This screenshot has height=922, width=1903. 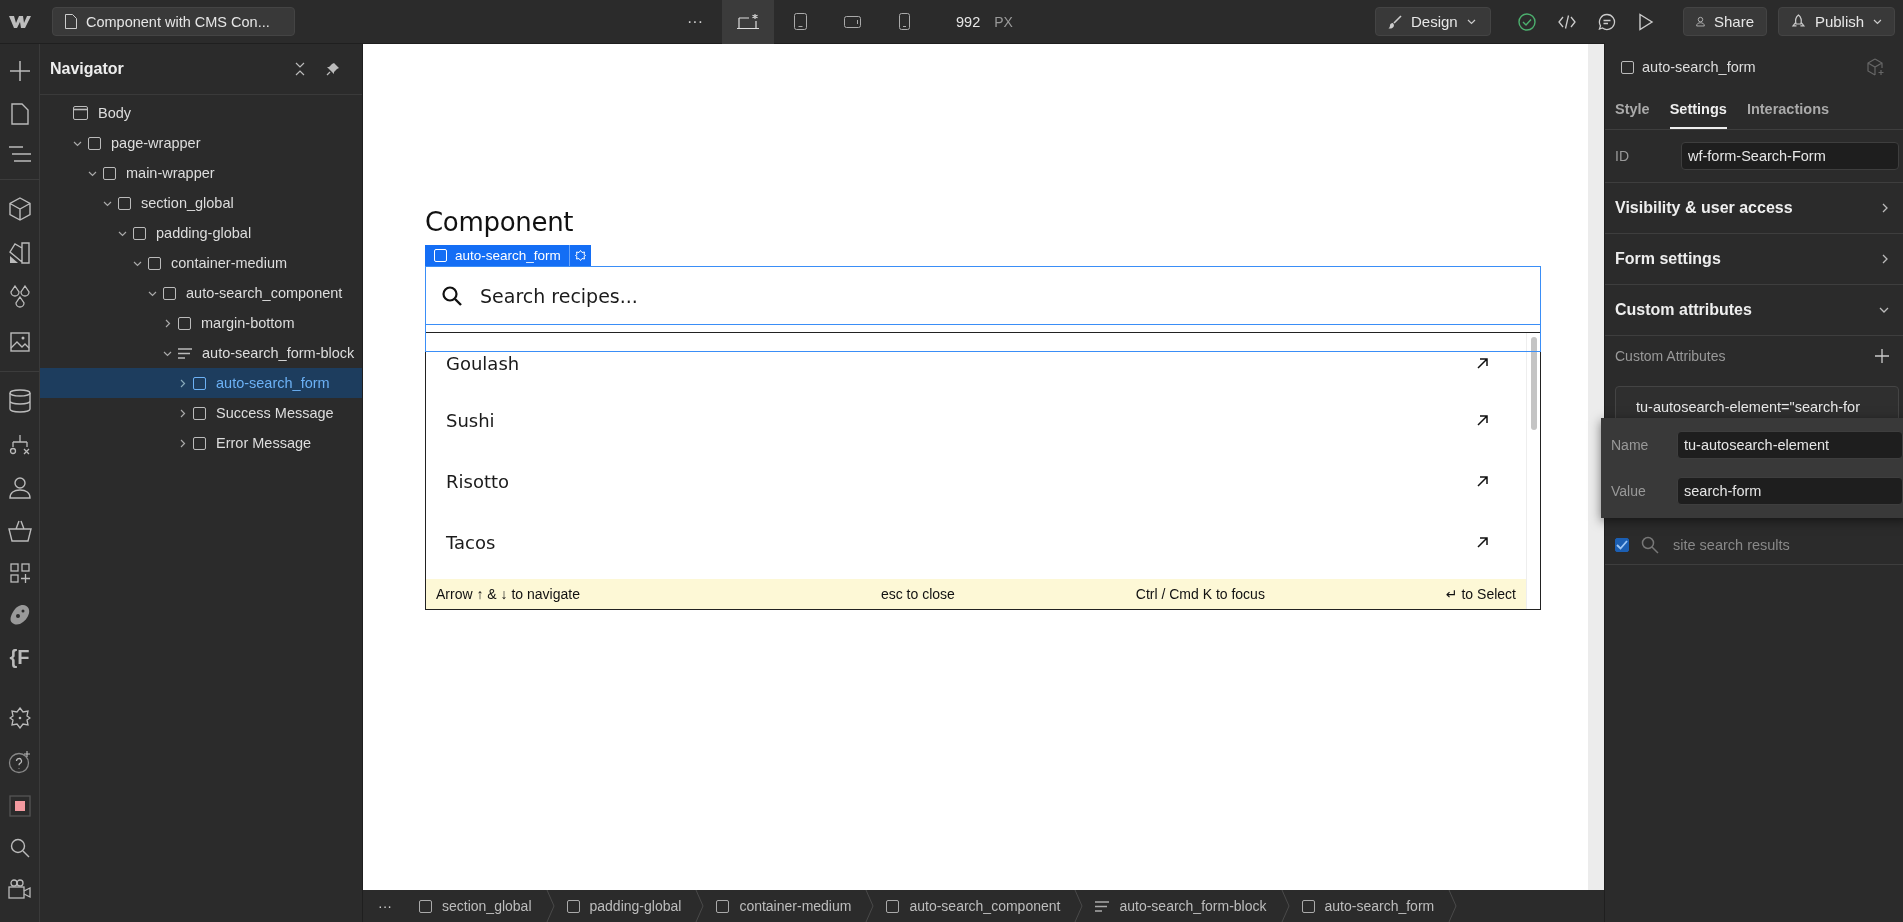 What do you see at coordinates (1790, 156) in the screenshot?
I see `id-field: wf-form-Search-Form` at bounding box center [1790, 156].